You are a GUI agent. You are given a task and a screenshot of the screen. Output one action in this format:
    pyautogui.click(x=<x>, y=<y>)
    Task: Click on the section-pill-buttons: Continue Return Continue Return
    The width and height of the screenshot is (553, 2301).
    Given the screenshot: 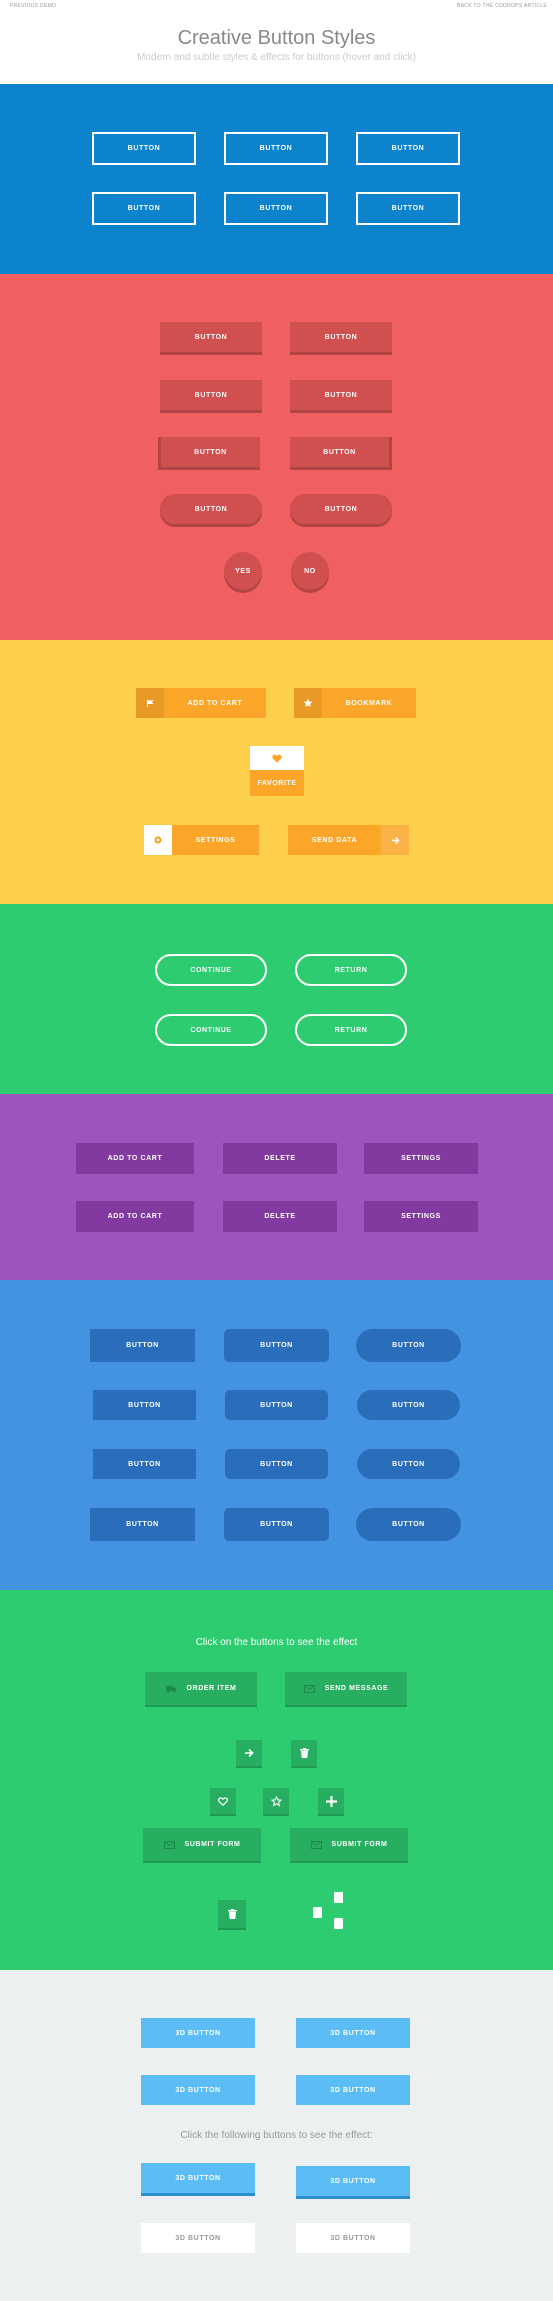 What is the action you would take?
    pyautogui.click(x=276, y=999)
    